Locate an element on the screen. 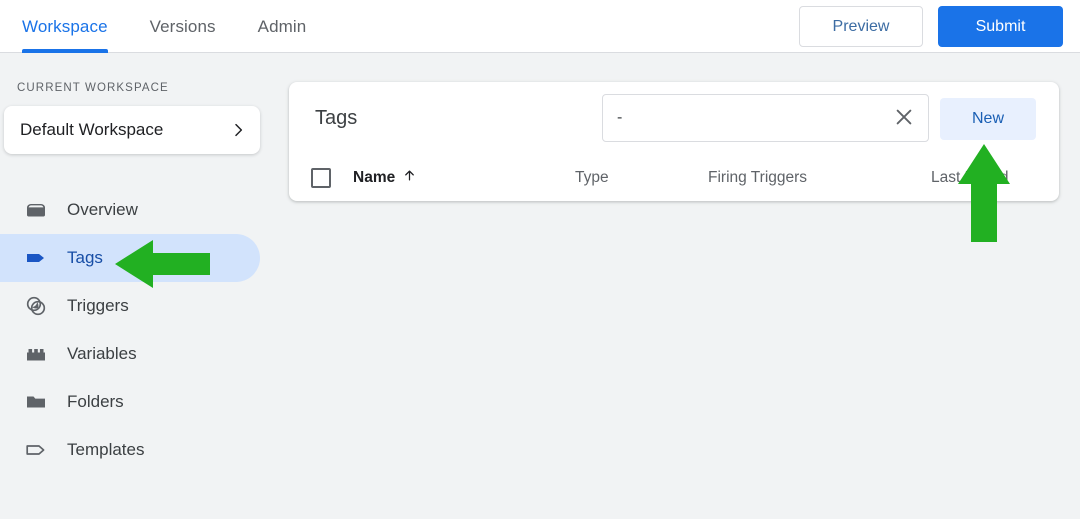 This screenshot has height=519, width=1080. column-label: Name is located at coordinates (374, 177).